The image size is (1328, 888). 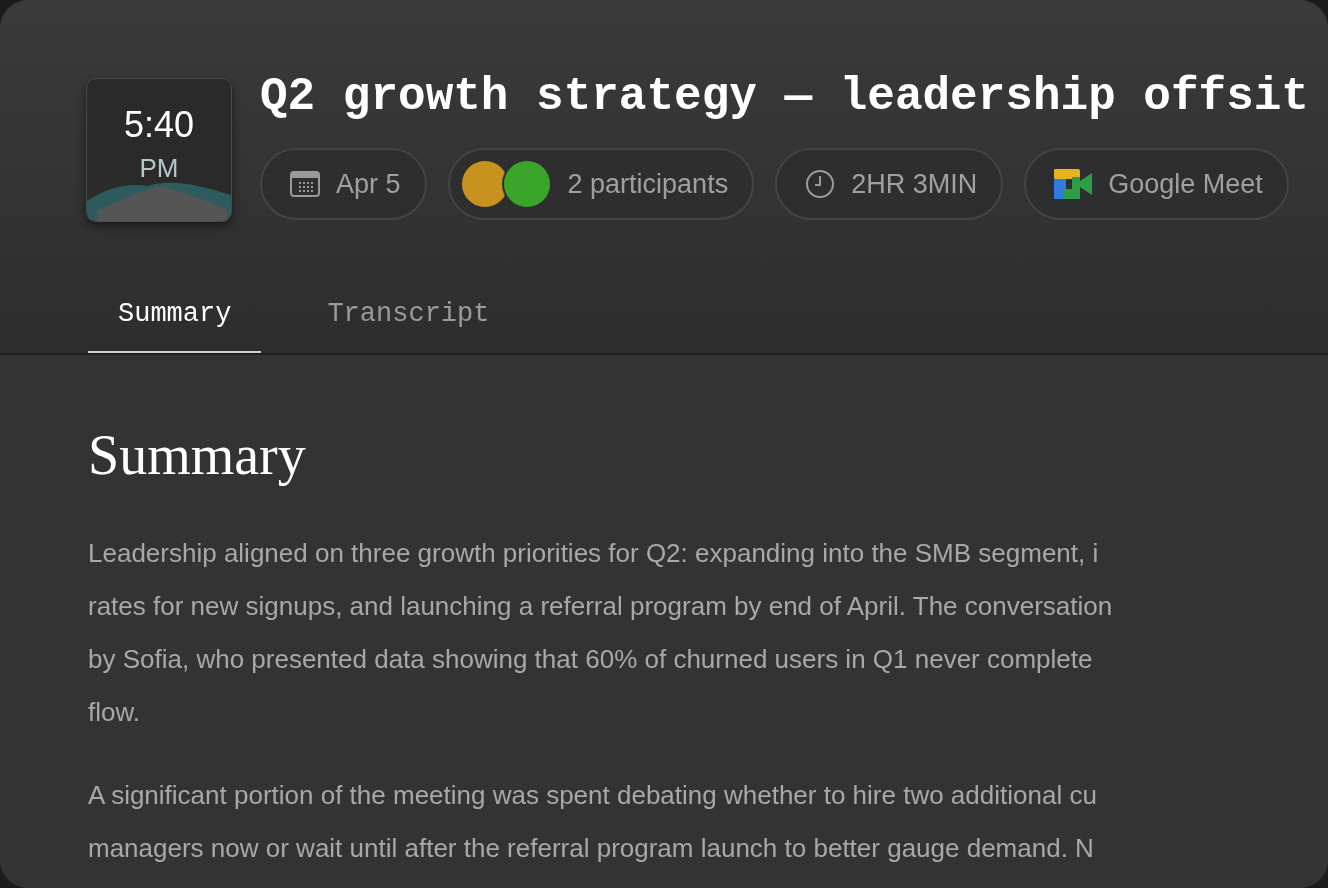 What do you see at coordinates (1073, 184) in the screenshot?
I see `video-camera-icon` at bounding box center [1073, 184].